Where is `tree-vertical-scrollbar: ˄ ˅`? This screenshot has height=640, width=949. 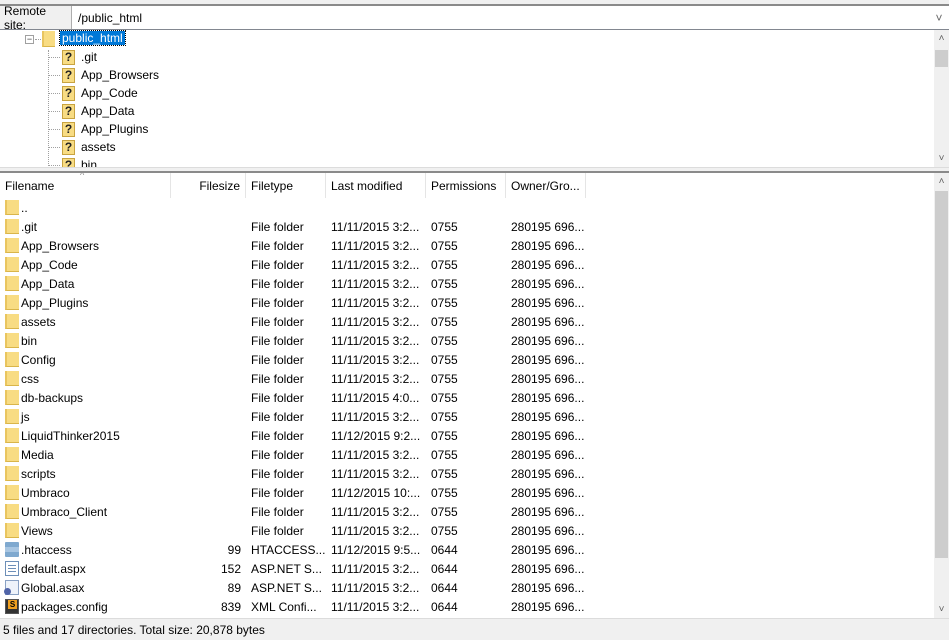
tree-vertical-scrollbar: ˄ ˅ is located at coordinates (941, 98).